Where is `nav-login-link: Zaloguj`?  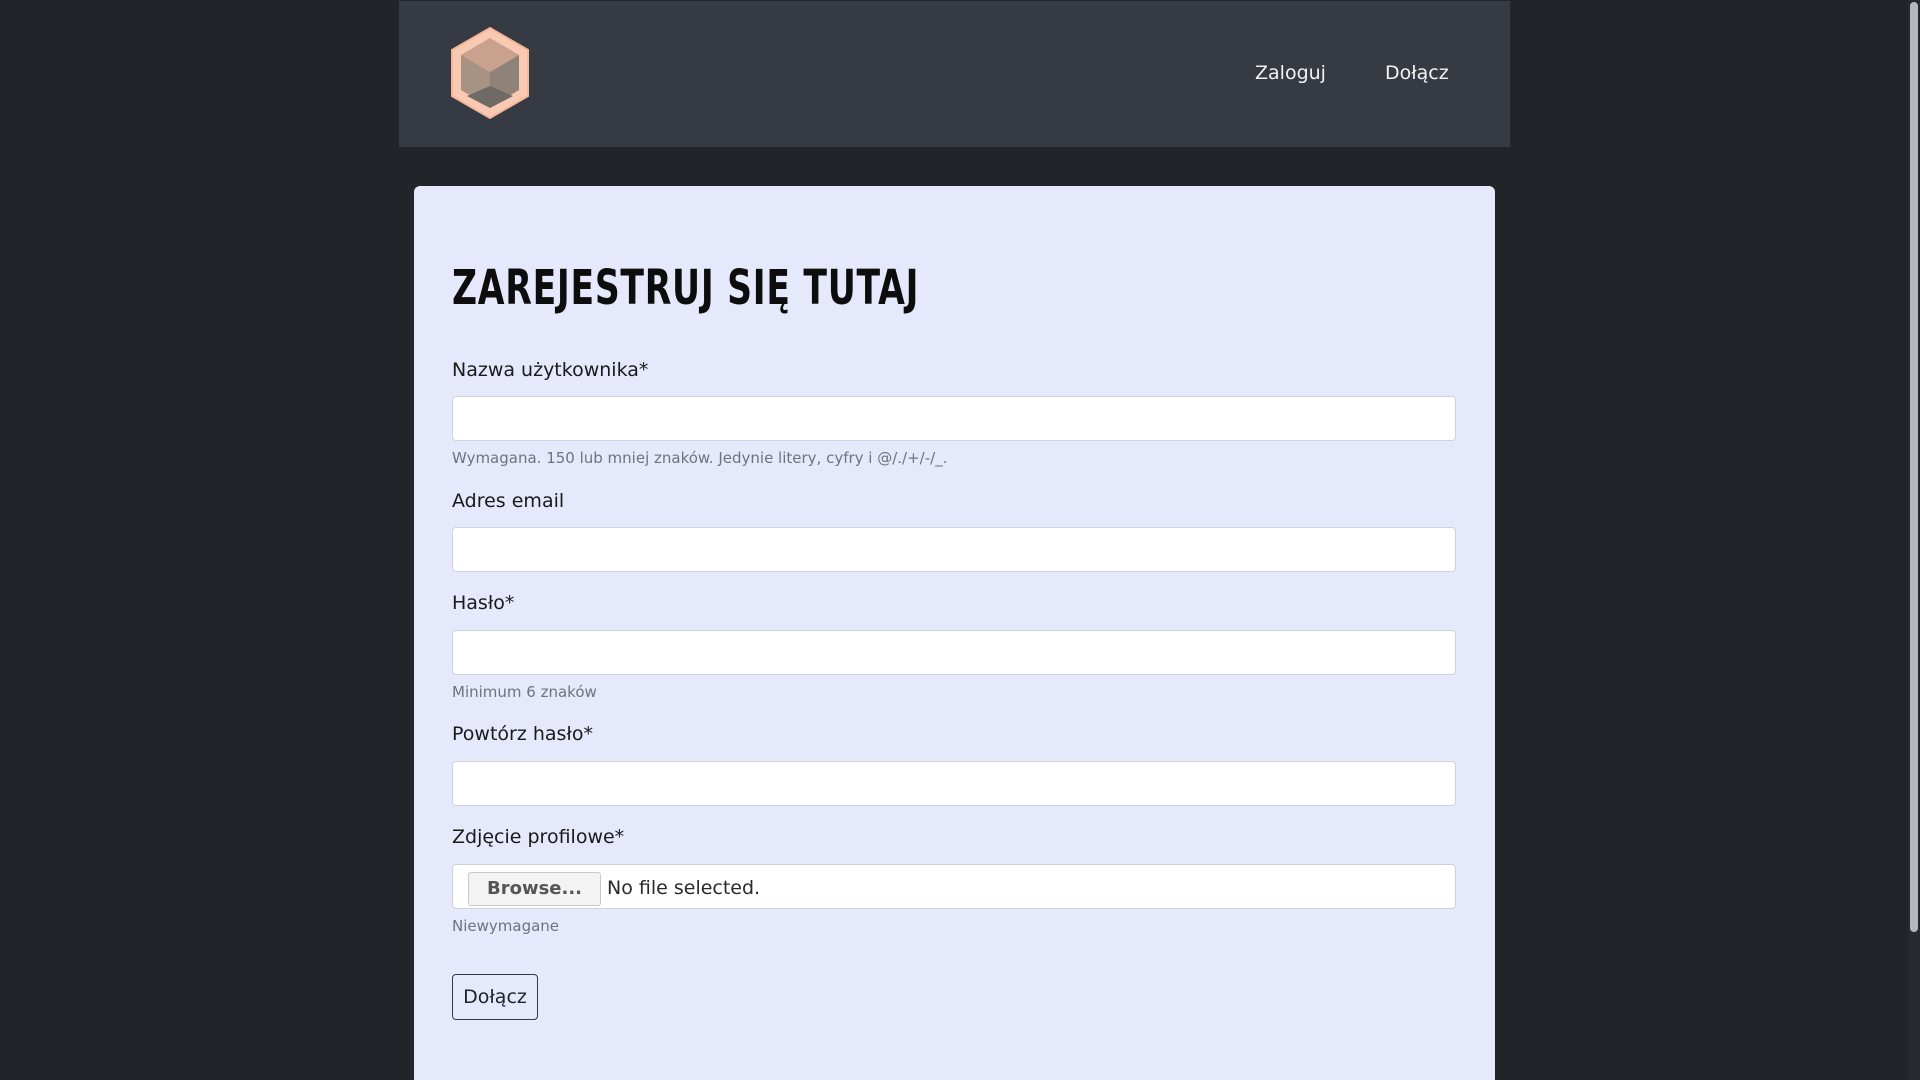 nav-login-link: Zaloguj is located at coordinates (1290, 73).